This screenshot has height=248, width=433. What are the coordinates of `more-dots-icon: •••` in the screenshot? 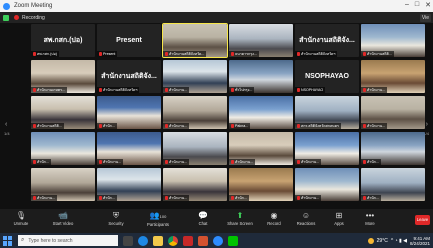 It's located at (370, 215).